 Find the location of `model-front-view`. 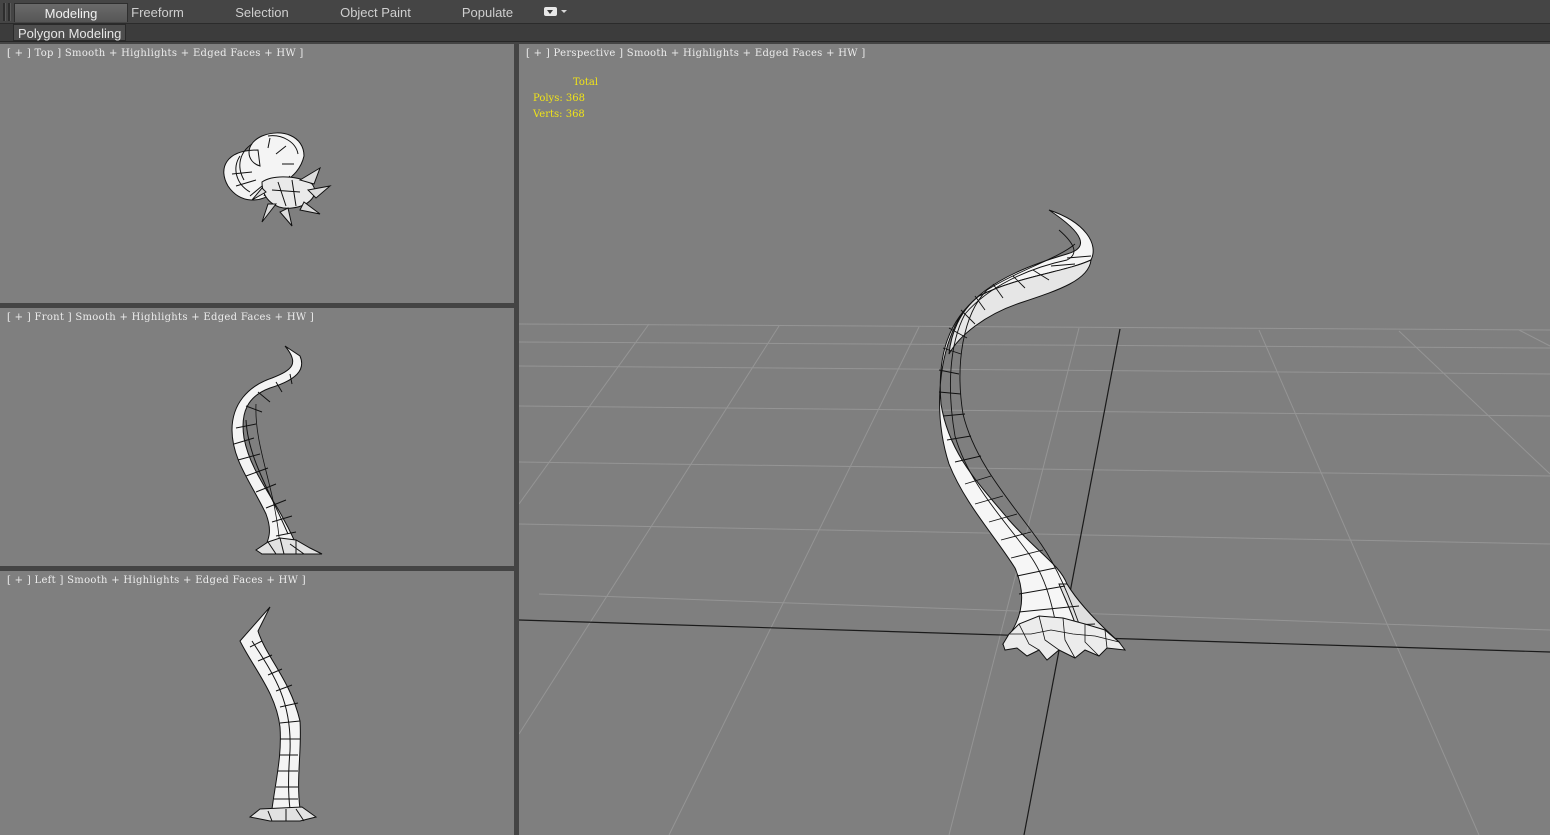

model-front-view is located at coordinates (277, 450).